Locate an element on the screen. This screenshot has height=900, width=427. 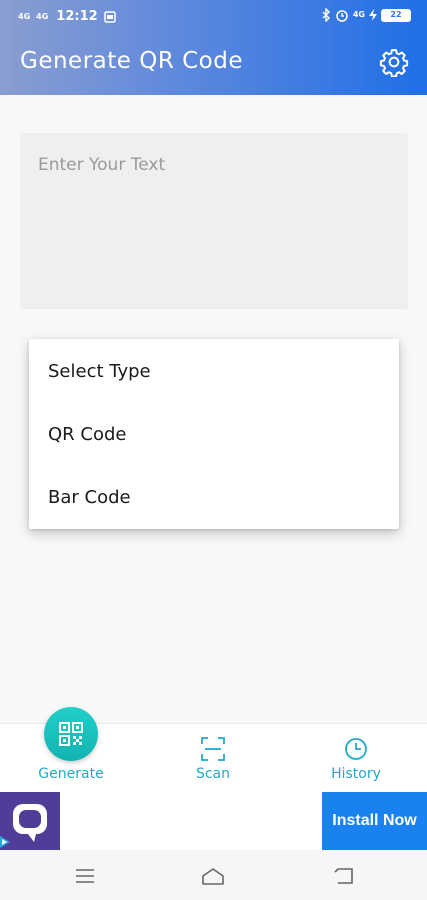
nav-scan: Scan is located at coordinates (213, 758).